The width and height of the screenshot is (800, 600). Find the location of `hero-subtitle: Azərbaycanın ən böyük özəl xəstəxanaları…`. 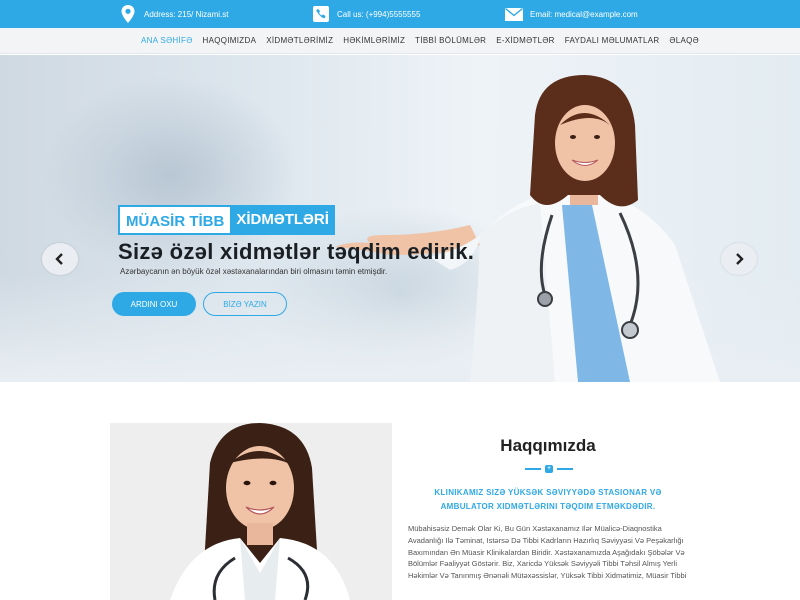

hero-subtitle: Azərbaycanın ən böyük özəl xəstəxanaları… is located at coordinates (254, 271).